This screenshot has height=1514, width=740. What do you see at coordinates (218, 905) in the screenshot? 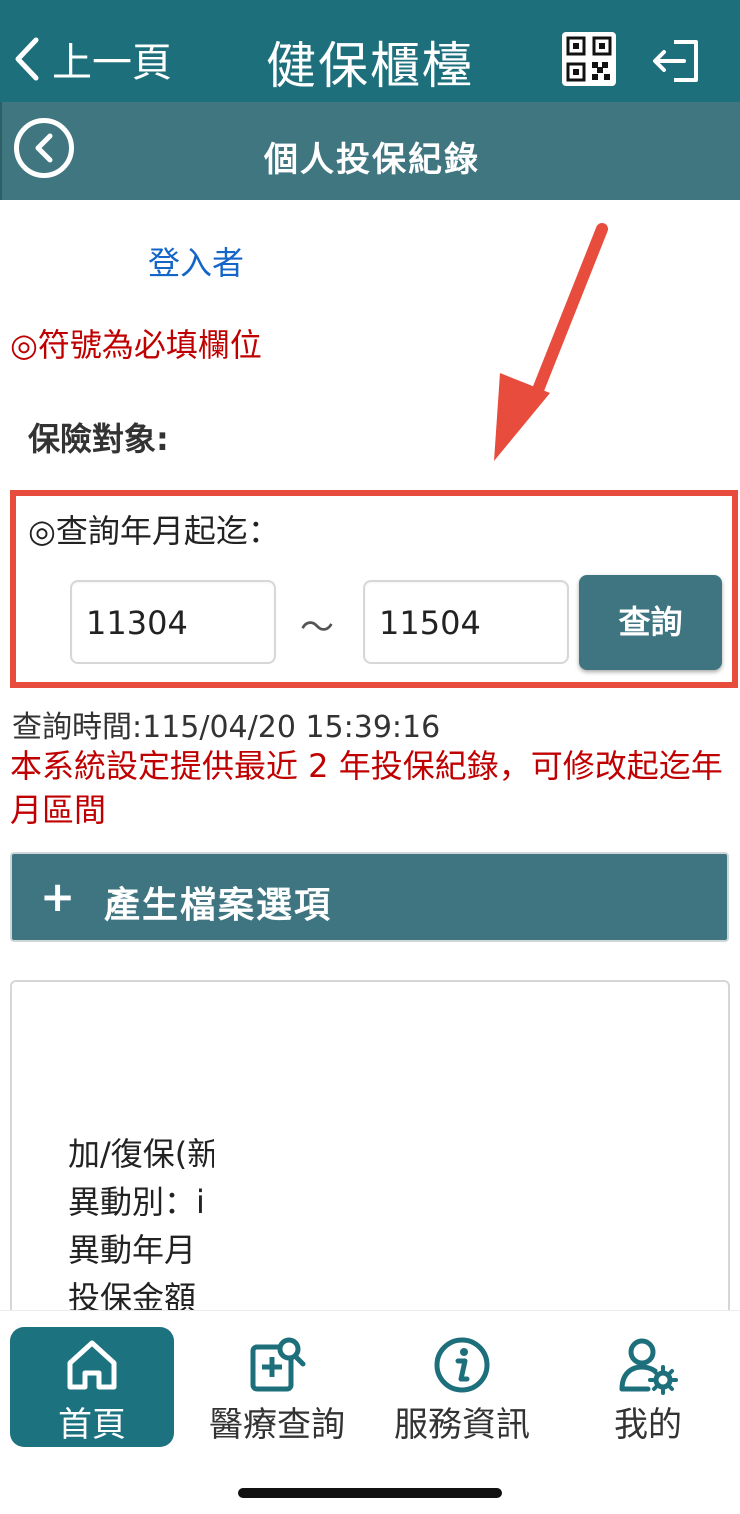
I see `generate-file-label: 產生檔案選項` at bounding box center [218, 905].